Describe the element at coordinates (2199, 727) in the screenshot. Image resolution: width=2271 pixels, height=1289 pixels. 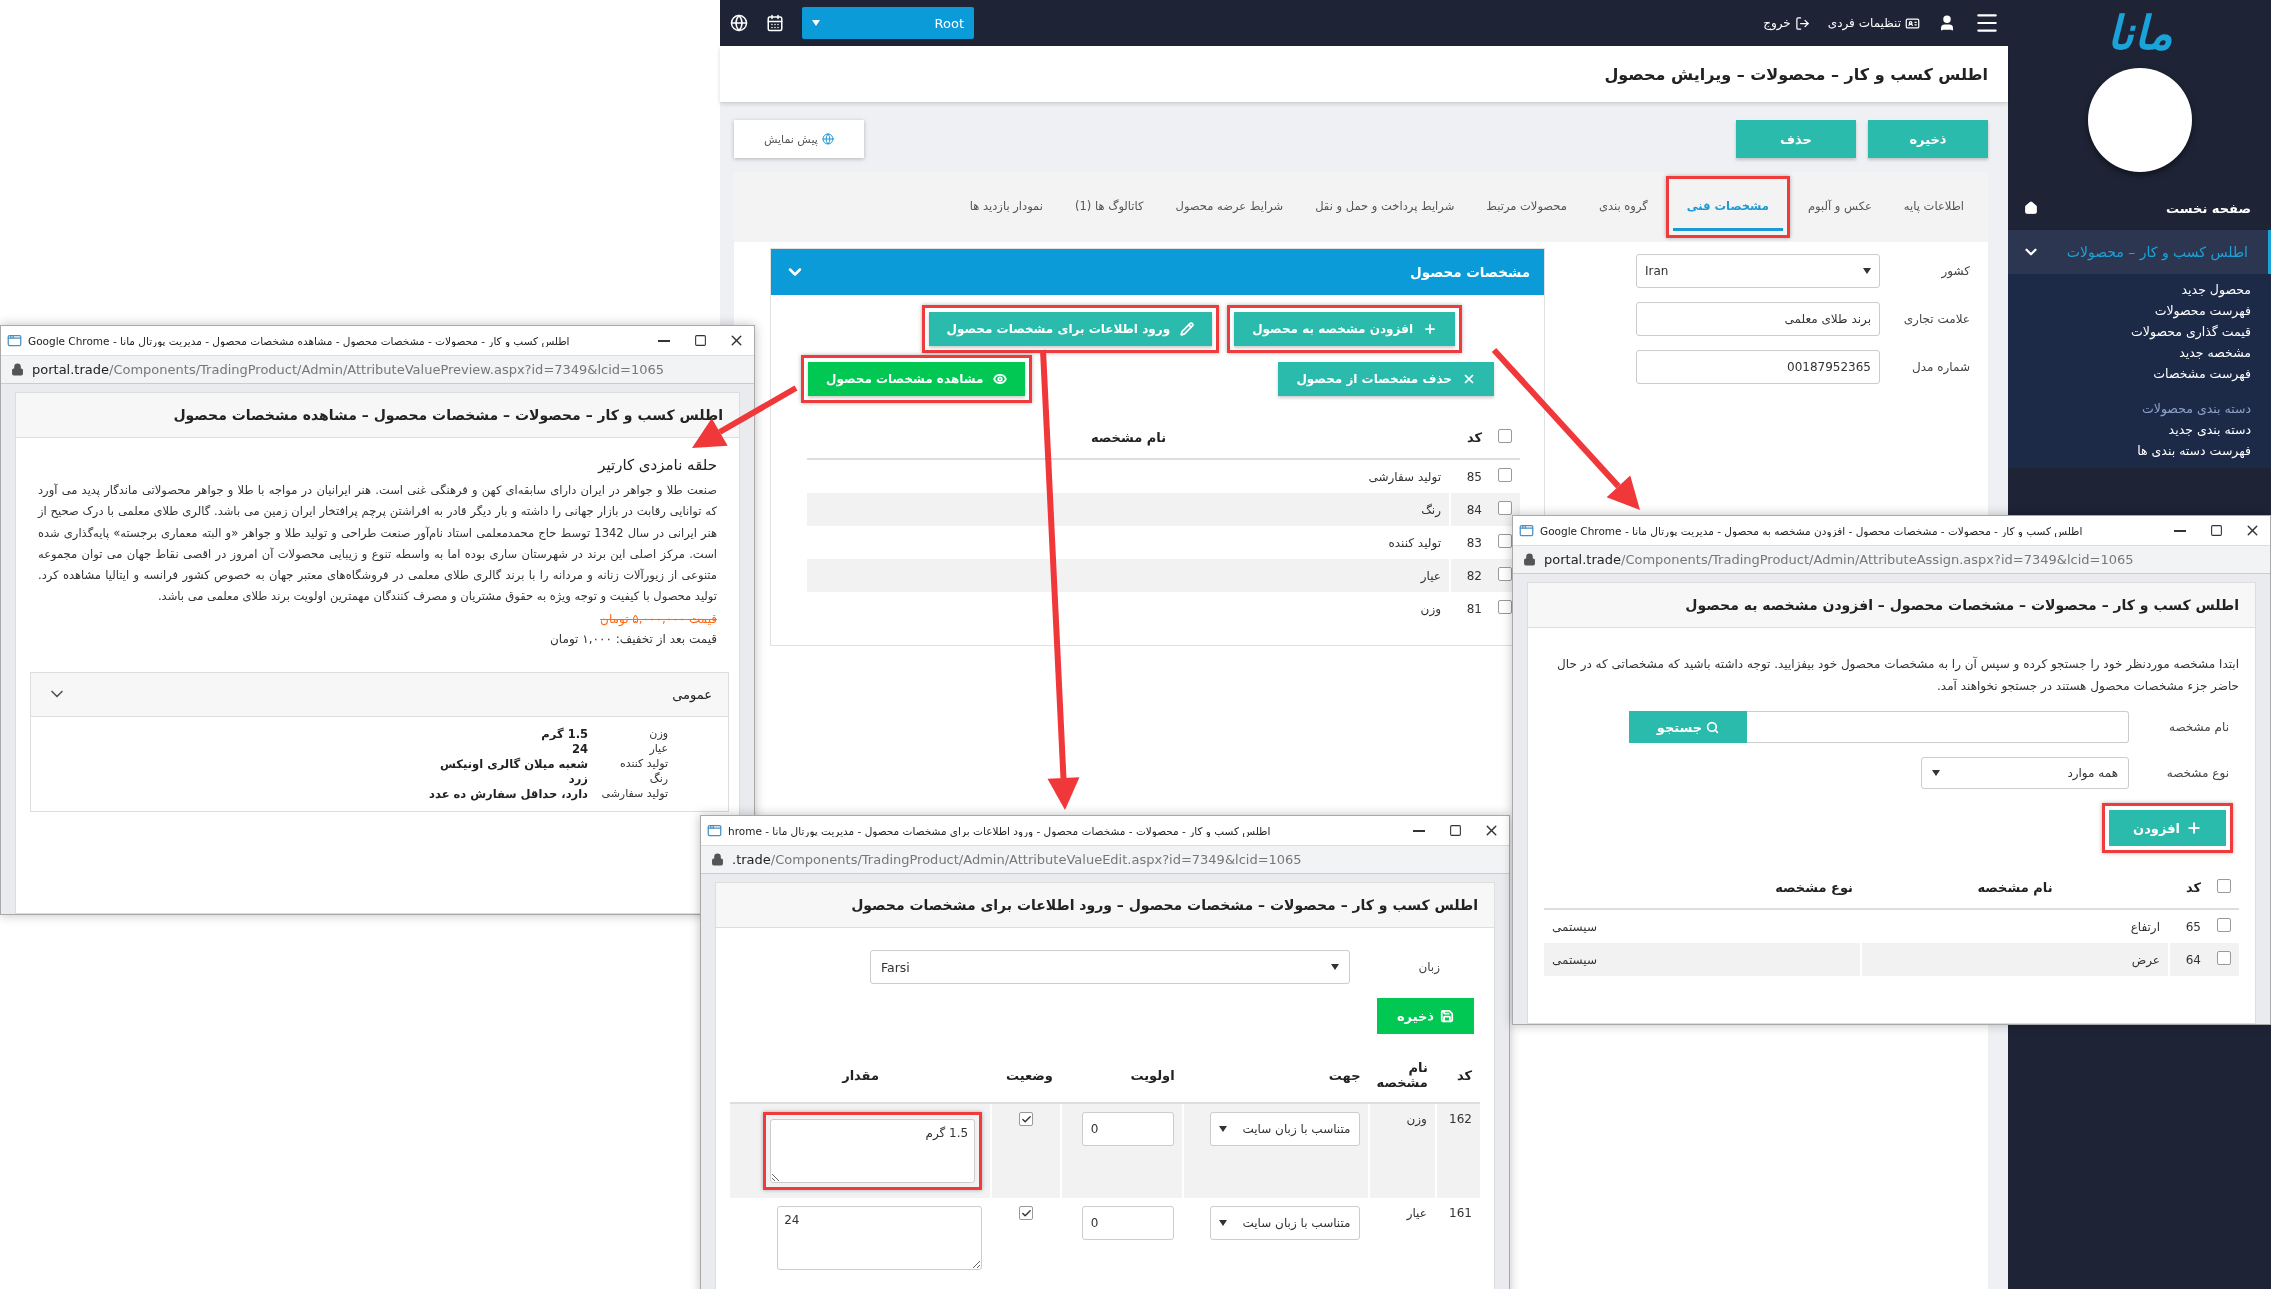
I see `field-label: نام مشخصه` at that location.